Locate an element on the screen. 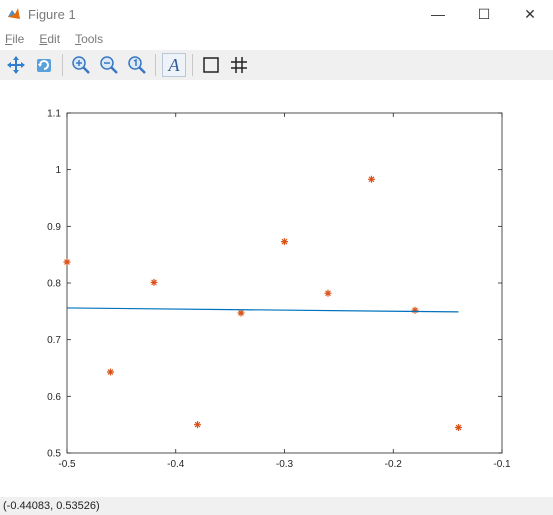  y-tick-label: 0.5 is located at coordinates (54, 454).